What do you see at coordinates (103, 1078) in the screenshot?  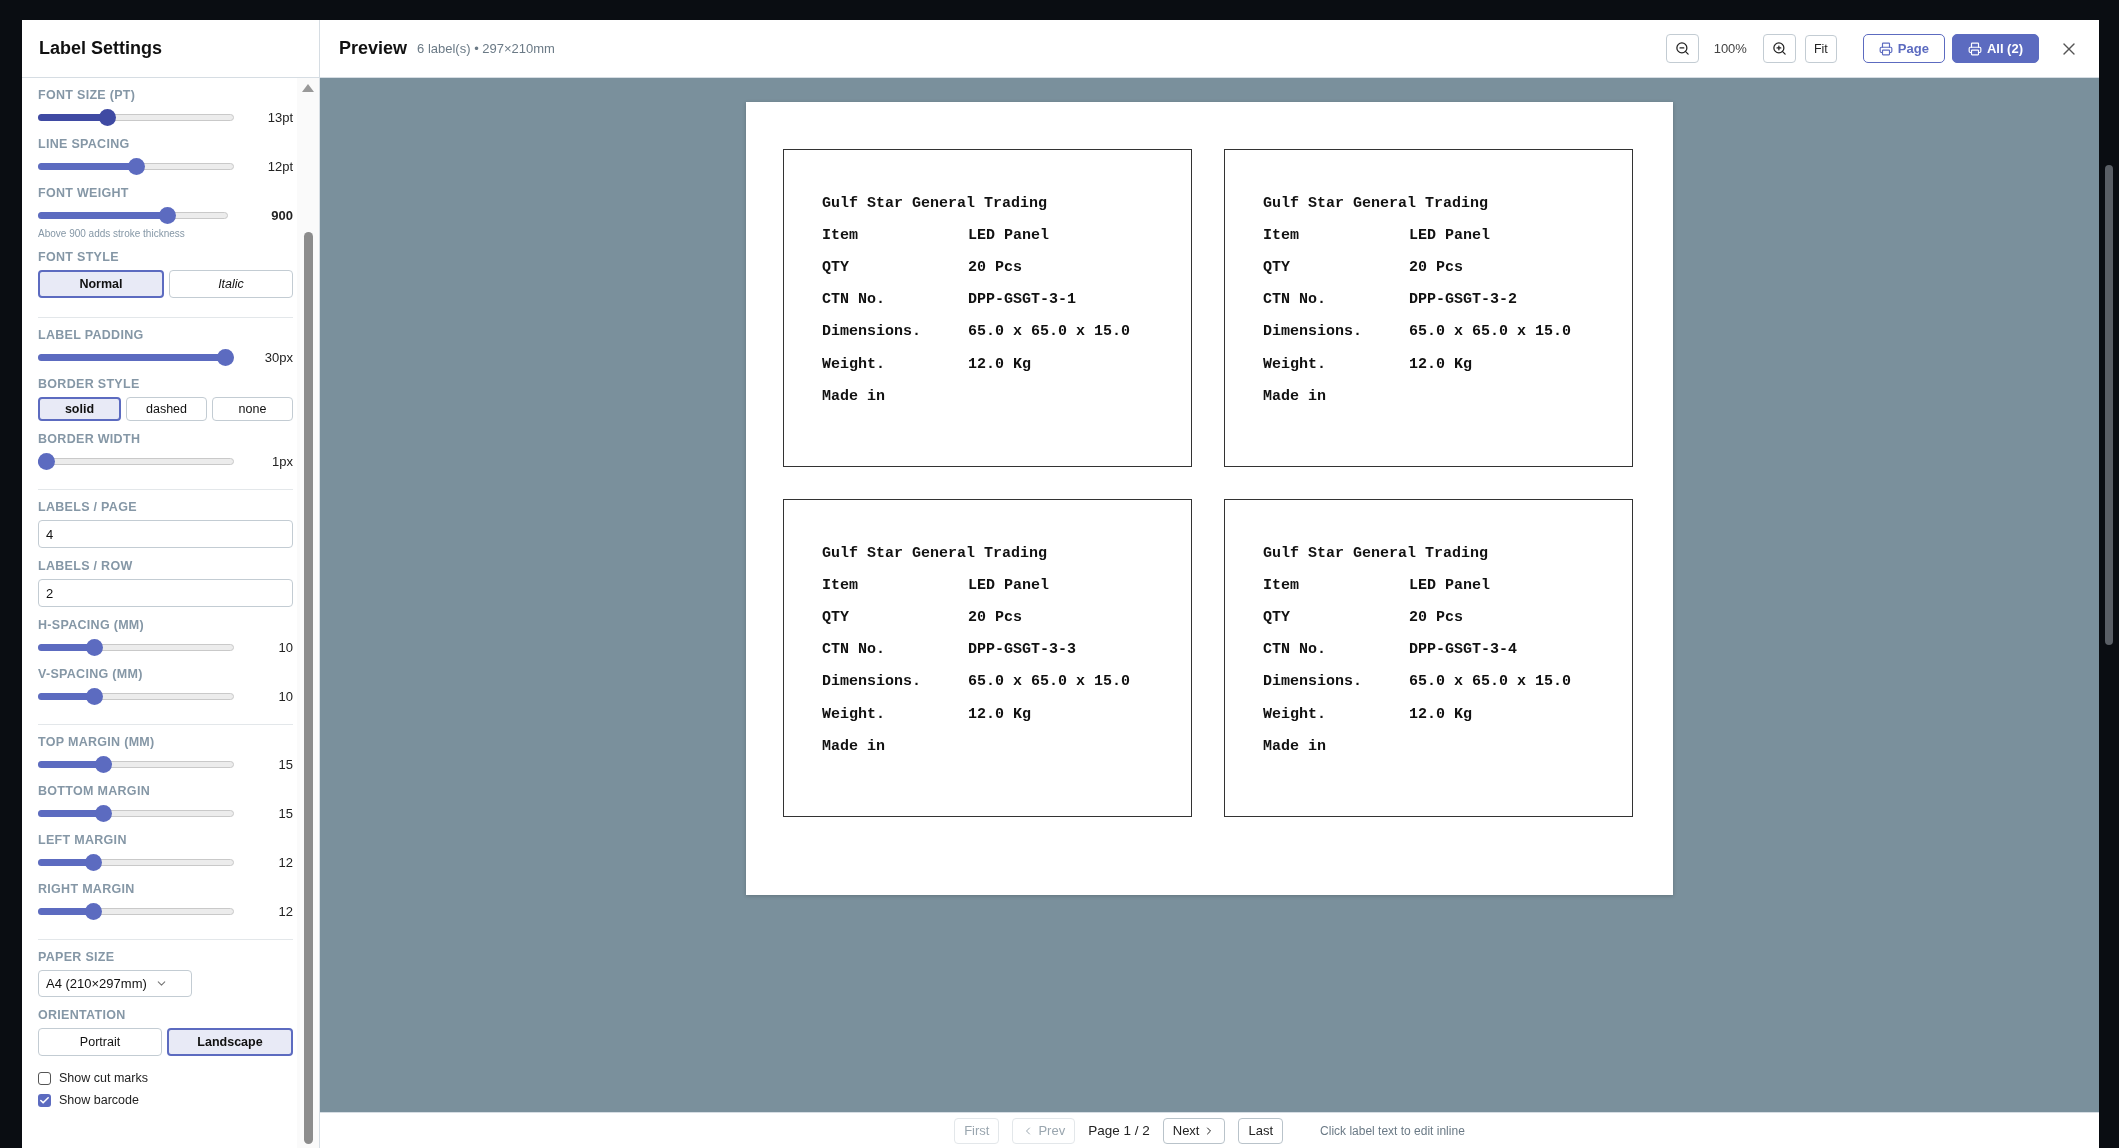 I see `checkbox-label: Show cut marks` at bounding box center [103, 1078].